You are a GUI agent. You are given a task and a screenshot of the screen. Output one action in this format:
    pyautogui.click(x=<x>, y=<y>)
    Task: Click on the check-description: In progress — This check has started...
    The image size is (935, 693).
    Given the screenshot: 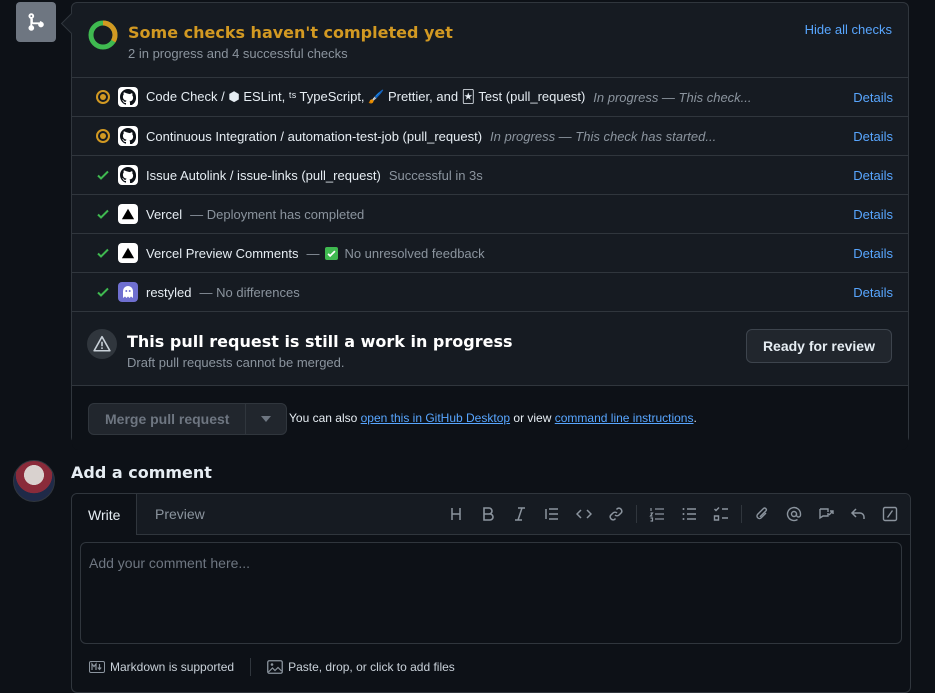 What is the action you would take?
    pyautogui.click(x=603, y=136)
    